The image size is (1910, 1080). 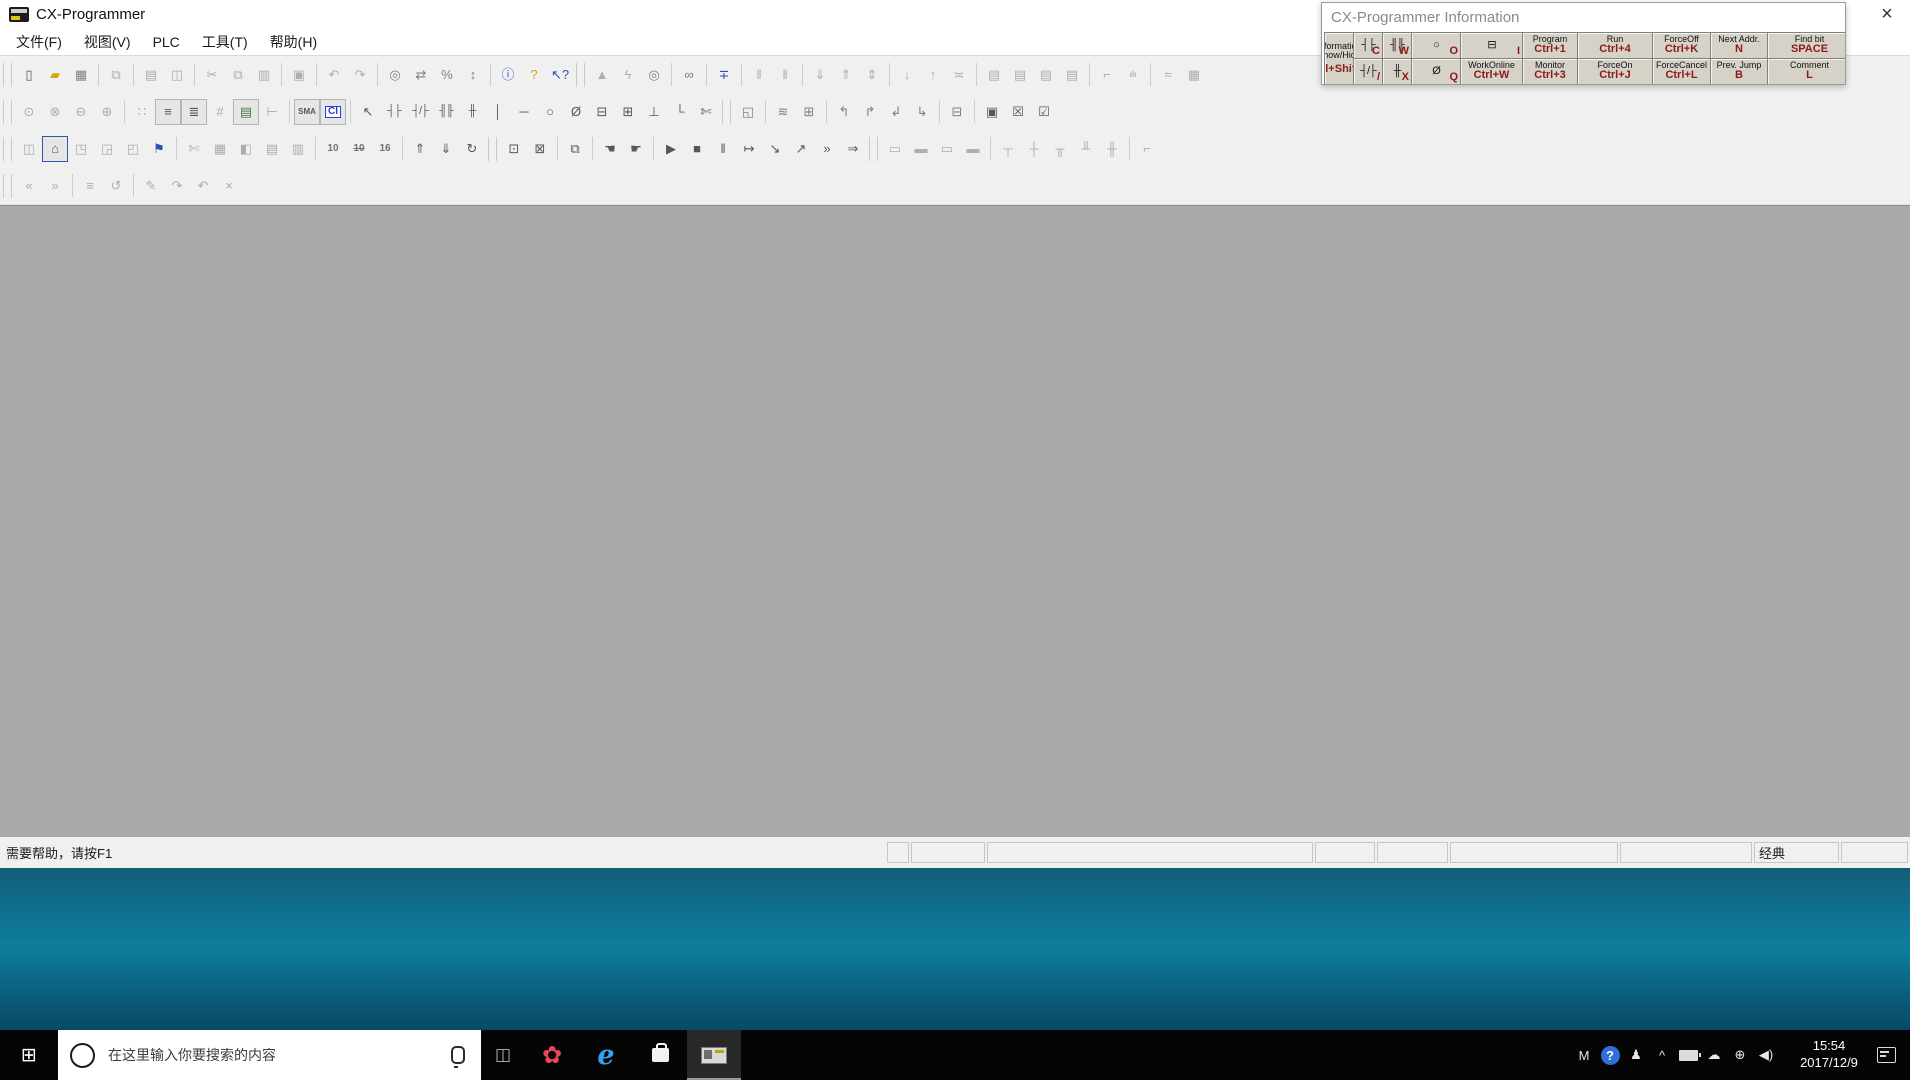 What do you see at coordinates (1018, 112) in the screenshot?
I see `global-symbols-window-button: ☒` at bounding box center [1018, 112].